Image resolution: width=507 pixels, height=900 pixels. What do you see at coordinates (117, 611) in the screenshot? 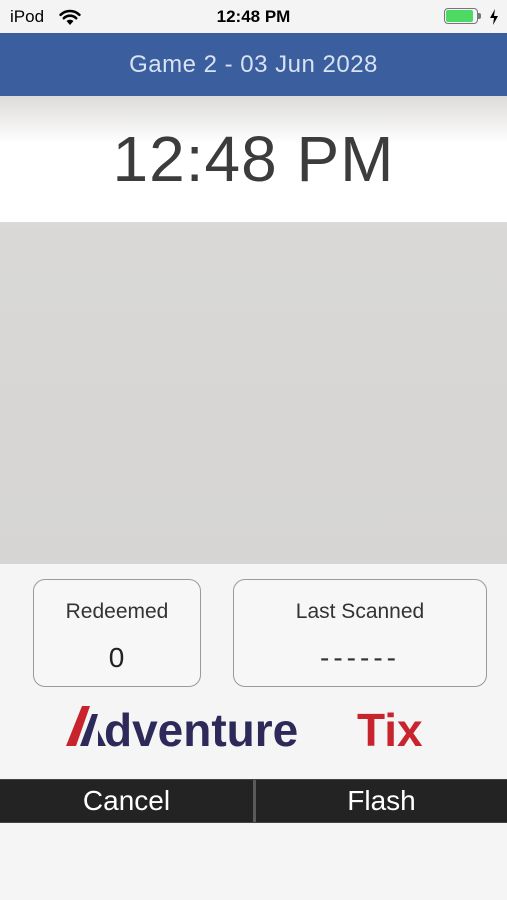
I see `redeemed-label: Redeemed` at bounding box center [117, 611].